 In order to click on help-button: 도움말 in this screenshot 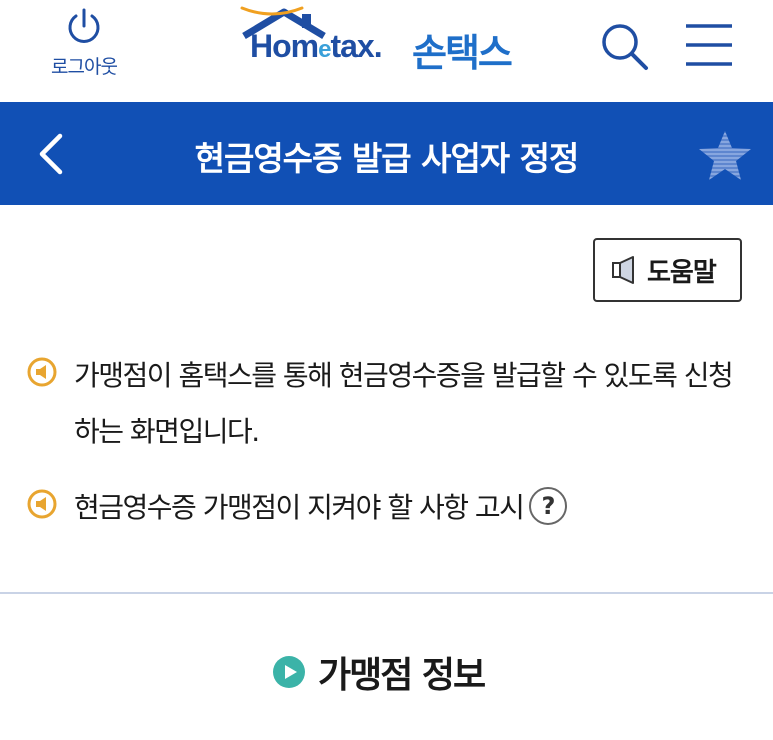, I will do `click(667, 270)`.